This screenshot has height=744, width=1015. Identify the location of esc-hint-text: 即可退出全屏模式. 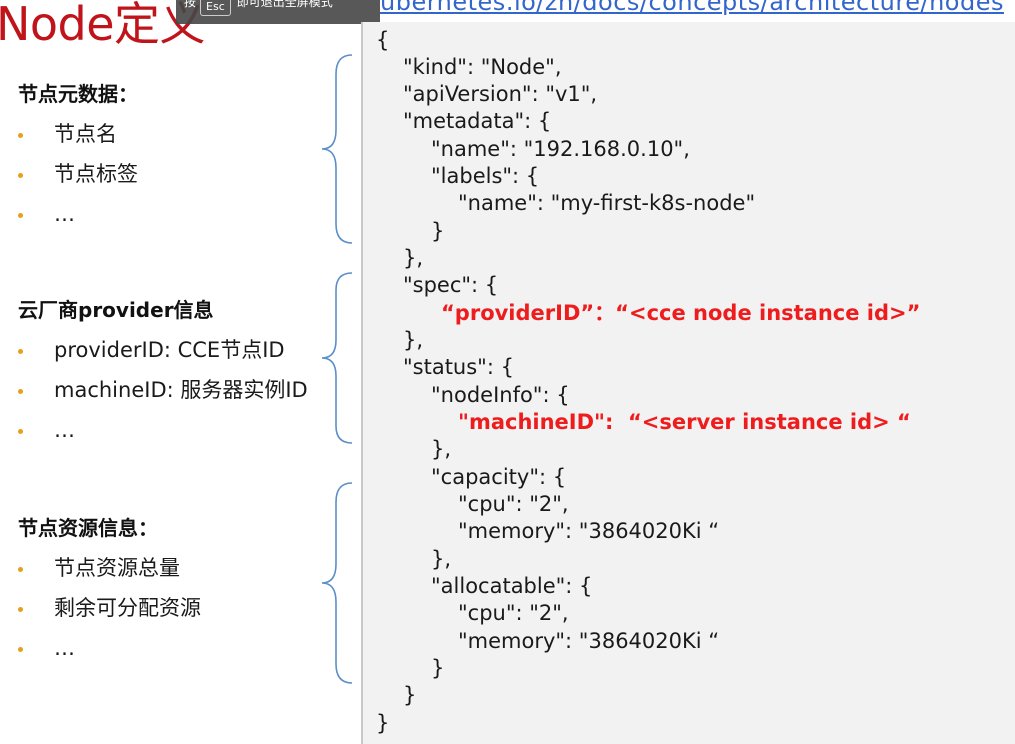
(284, 4).